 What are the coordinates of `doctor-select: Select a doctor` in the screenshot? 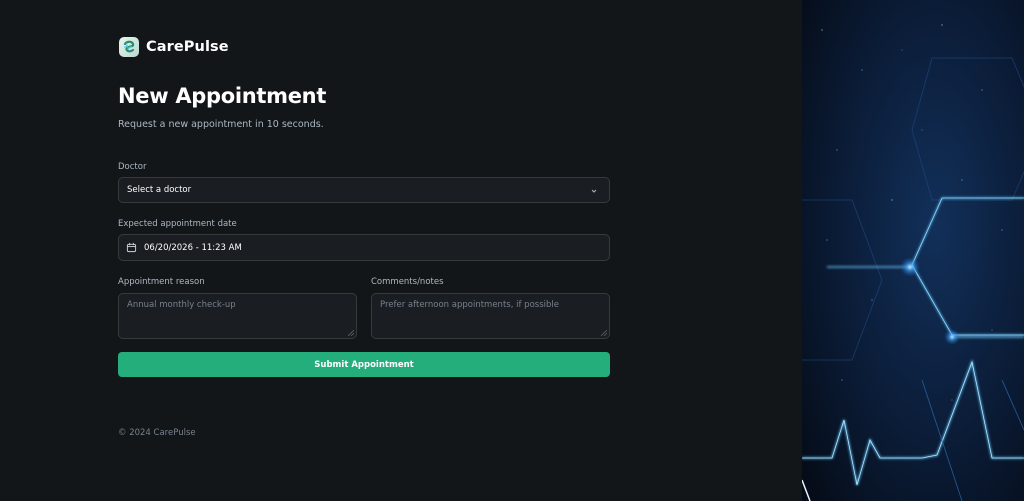 It's located at (364, 190).